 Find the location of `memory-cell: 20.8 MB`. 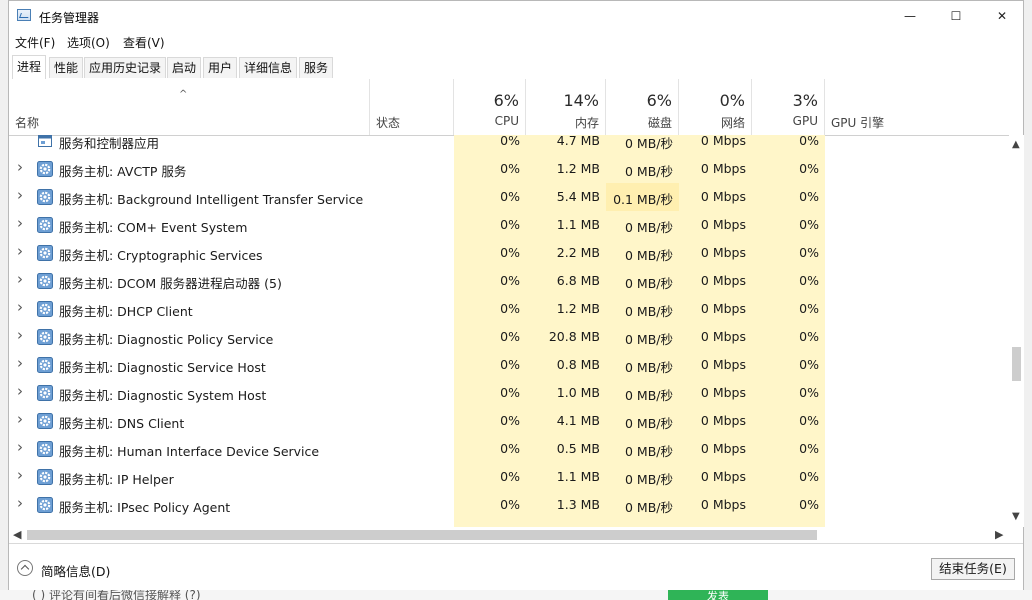

memory-cell: 20.8 MB is located at coordinates (574, 336).